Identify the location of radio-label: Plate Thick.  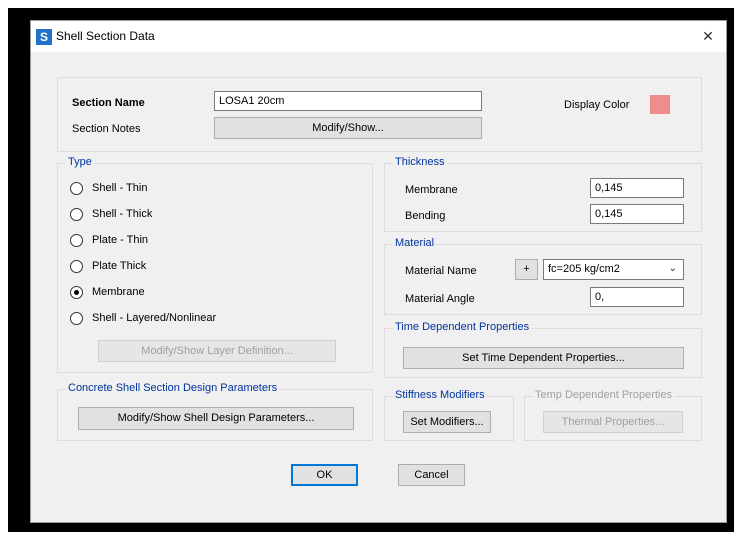
(119, 266).